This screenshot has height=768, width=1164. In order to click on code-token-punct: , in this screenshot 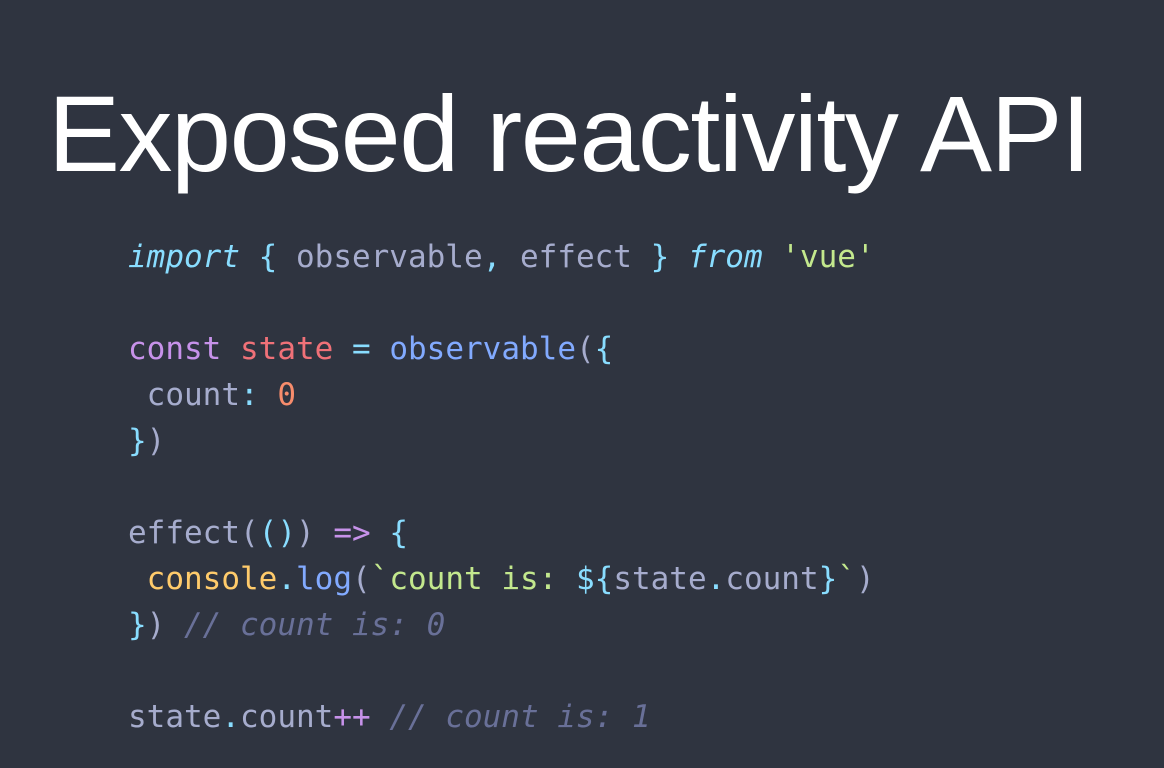, I will do `click(492, 257)`.